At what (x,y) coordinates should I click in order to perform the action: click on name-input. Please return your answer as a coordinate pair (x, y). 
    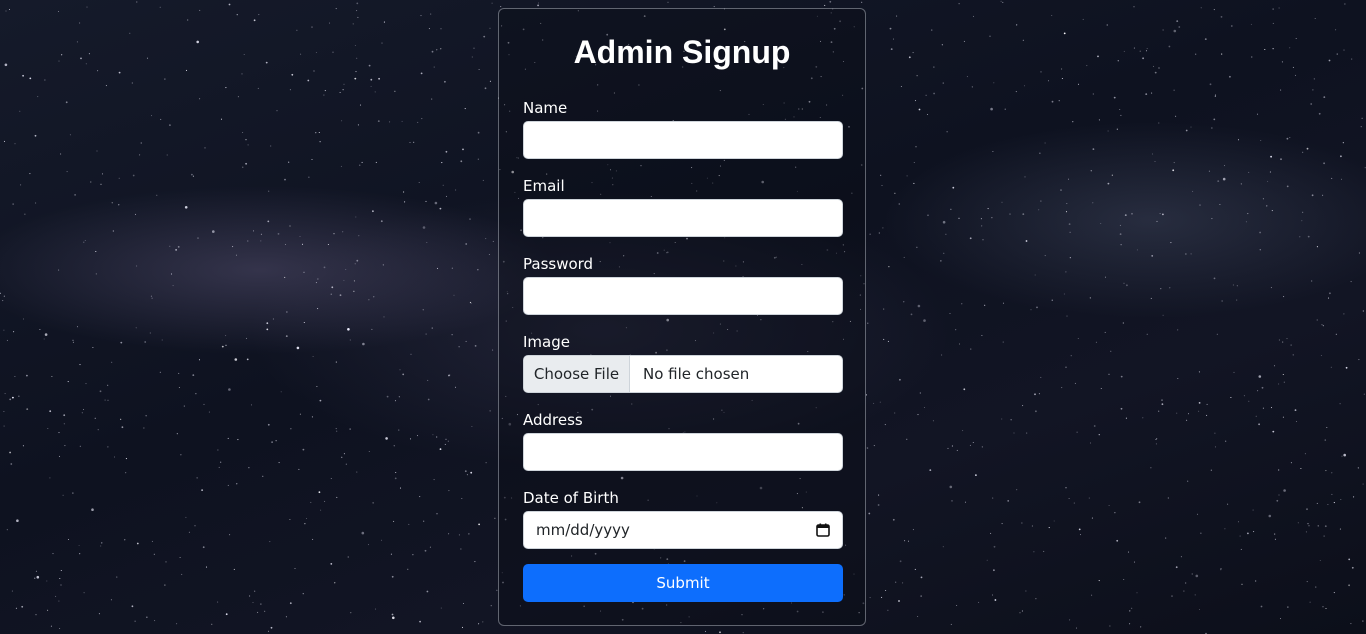
    Looking at the image, I should click on (683, 140).